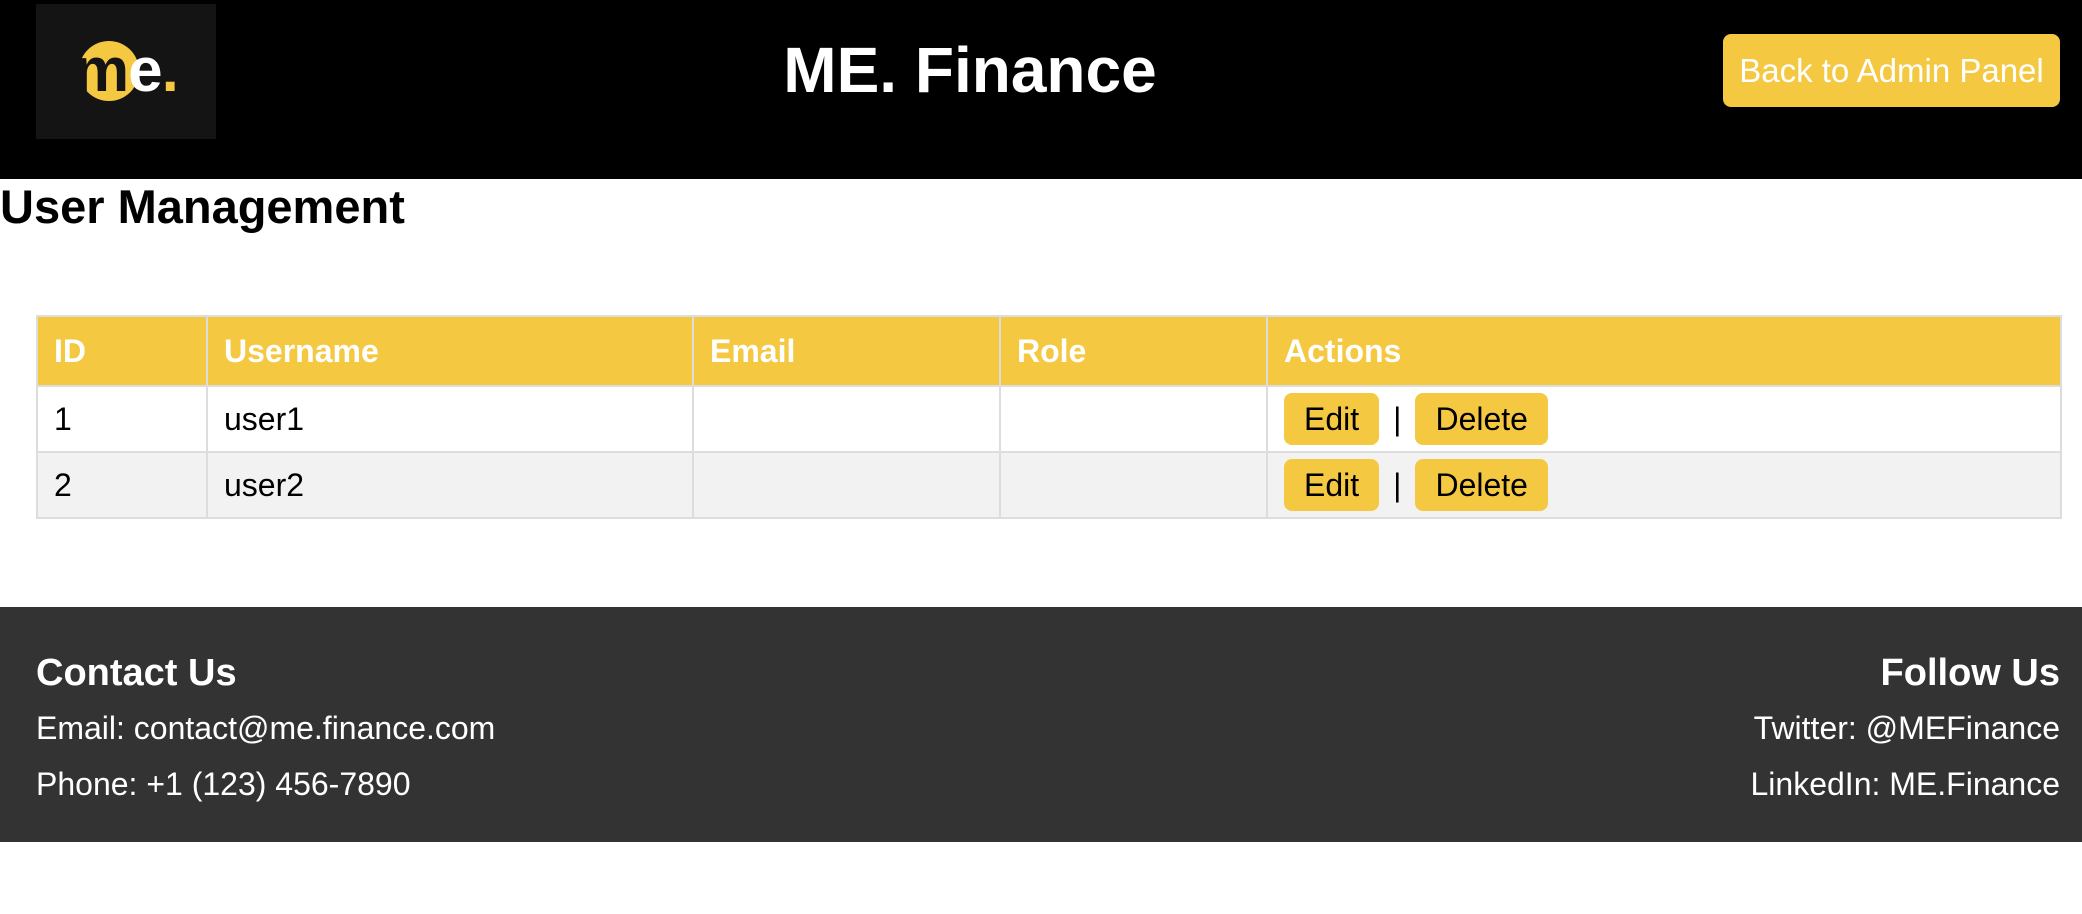  I want to click on cell-id: 1, so click(122, 419).